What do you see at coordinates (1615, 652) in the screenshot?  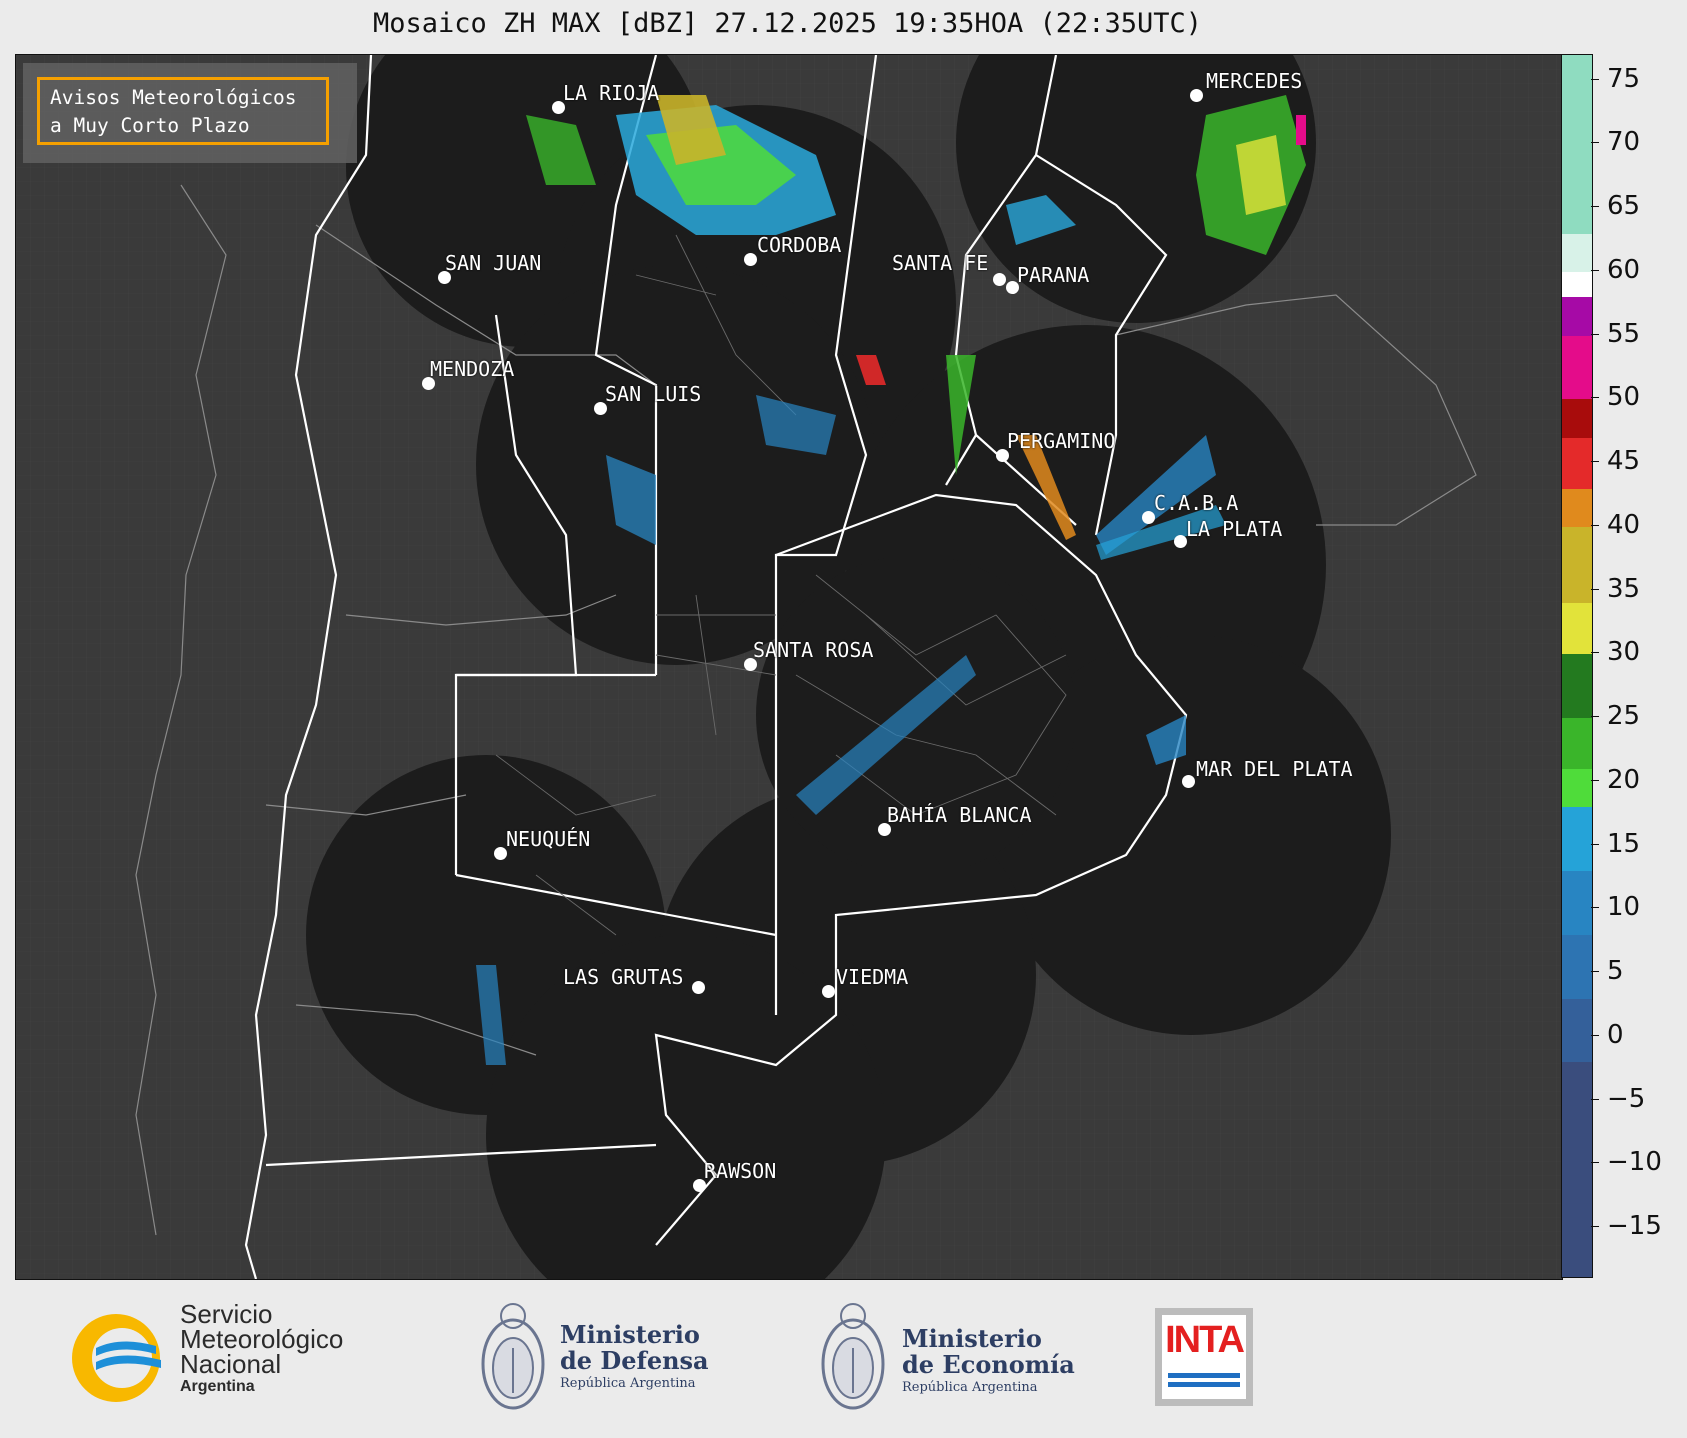 I see `colorbar-tick-label: 30` at bounding box center [1615, 652].